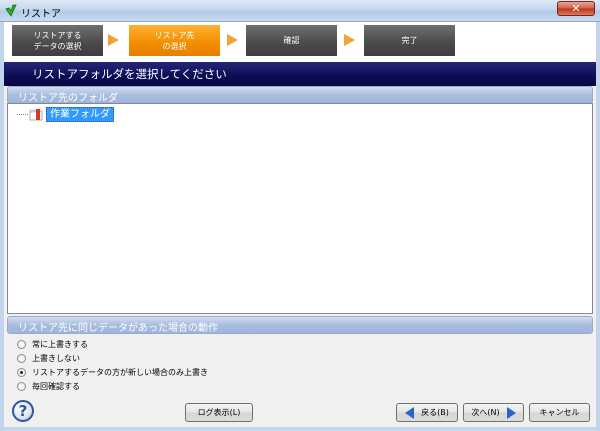 Image resolution: width=600 pixels, height=431 pixels. I want to click on back-button: 戻る(B), so click(427, 412).